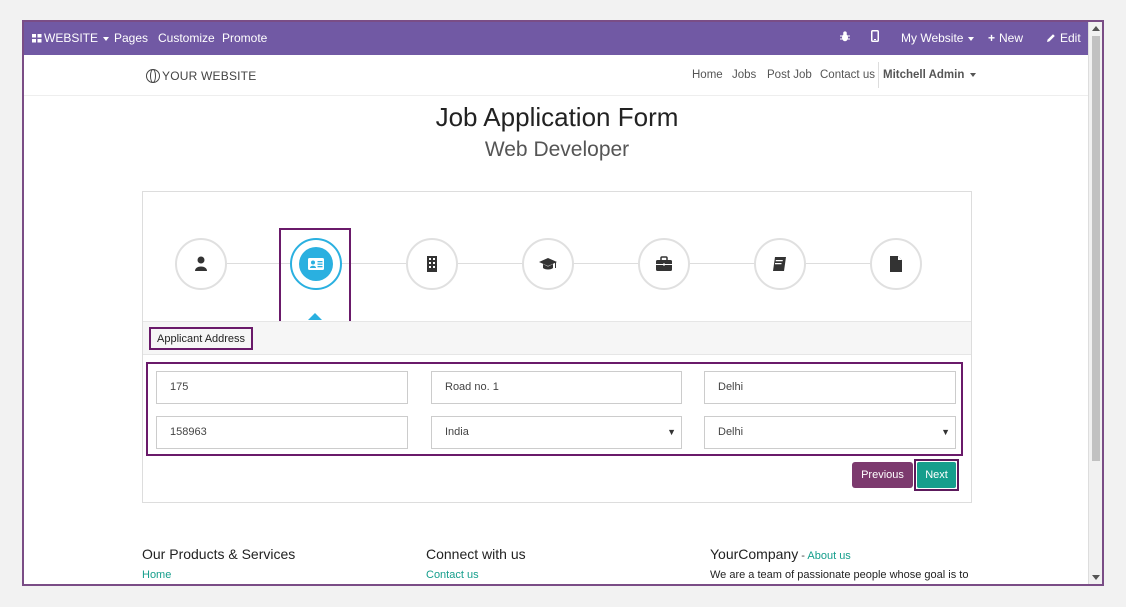 This screenshot has width=1126, height=607. I want to click on document-icon, so click(896, 264).